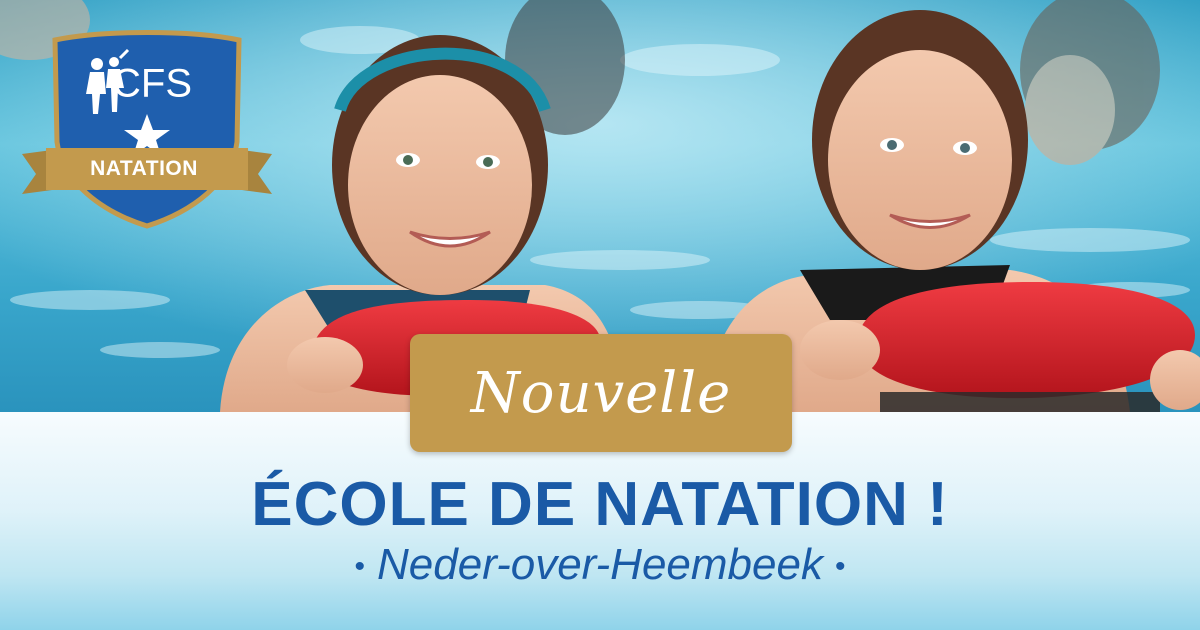  Describe the element at coordinates (147, 129) in the screenshot. I see `logo-shield` at that location.